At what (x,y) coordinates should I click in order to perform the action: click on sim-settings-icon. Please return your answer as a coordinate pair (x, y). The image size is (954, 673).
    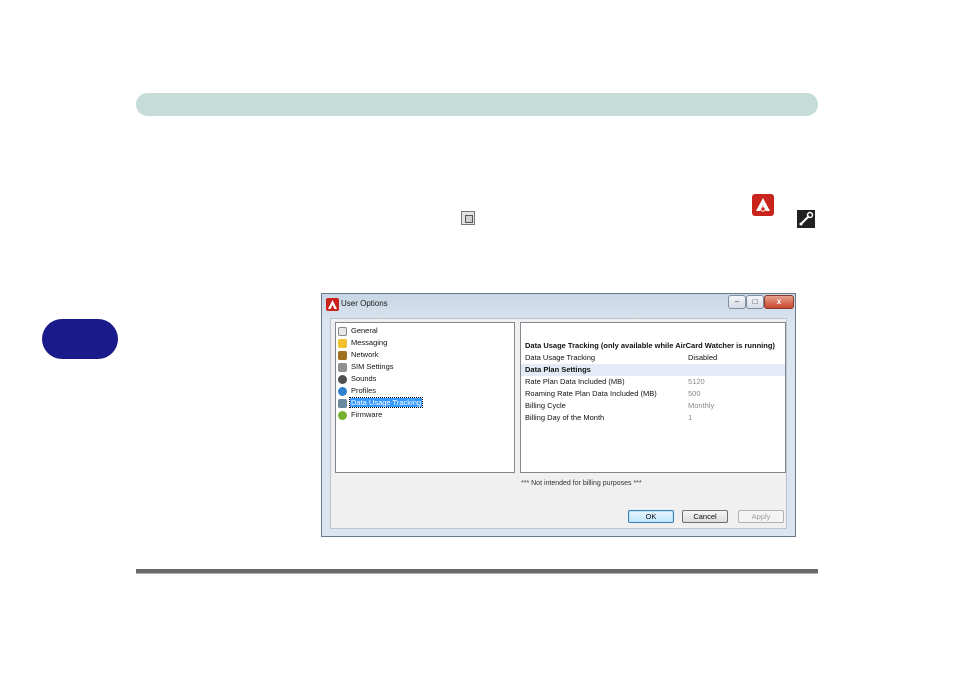
    Looking at the image, I should click on (342, 367).